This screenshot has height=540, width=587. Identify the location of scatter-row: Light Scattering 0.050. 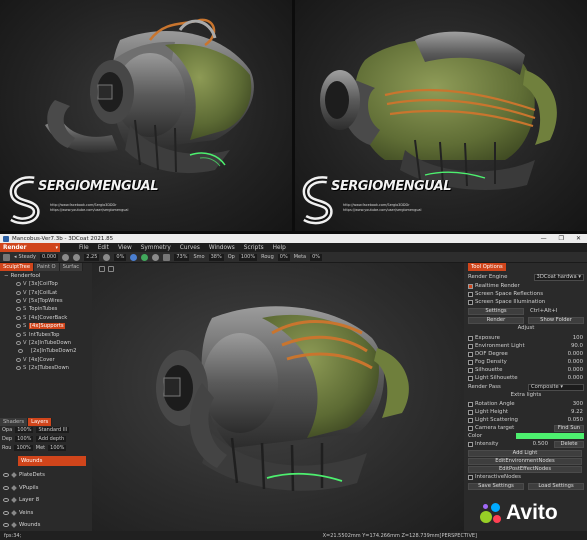
(526, 420).